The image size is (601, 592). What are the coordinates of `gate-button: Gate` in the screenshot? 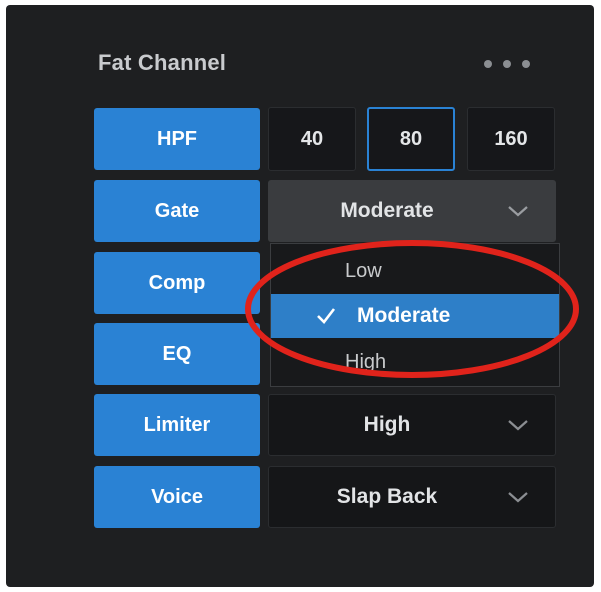 It's located at (177, 211).